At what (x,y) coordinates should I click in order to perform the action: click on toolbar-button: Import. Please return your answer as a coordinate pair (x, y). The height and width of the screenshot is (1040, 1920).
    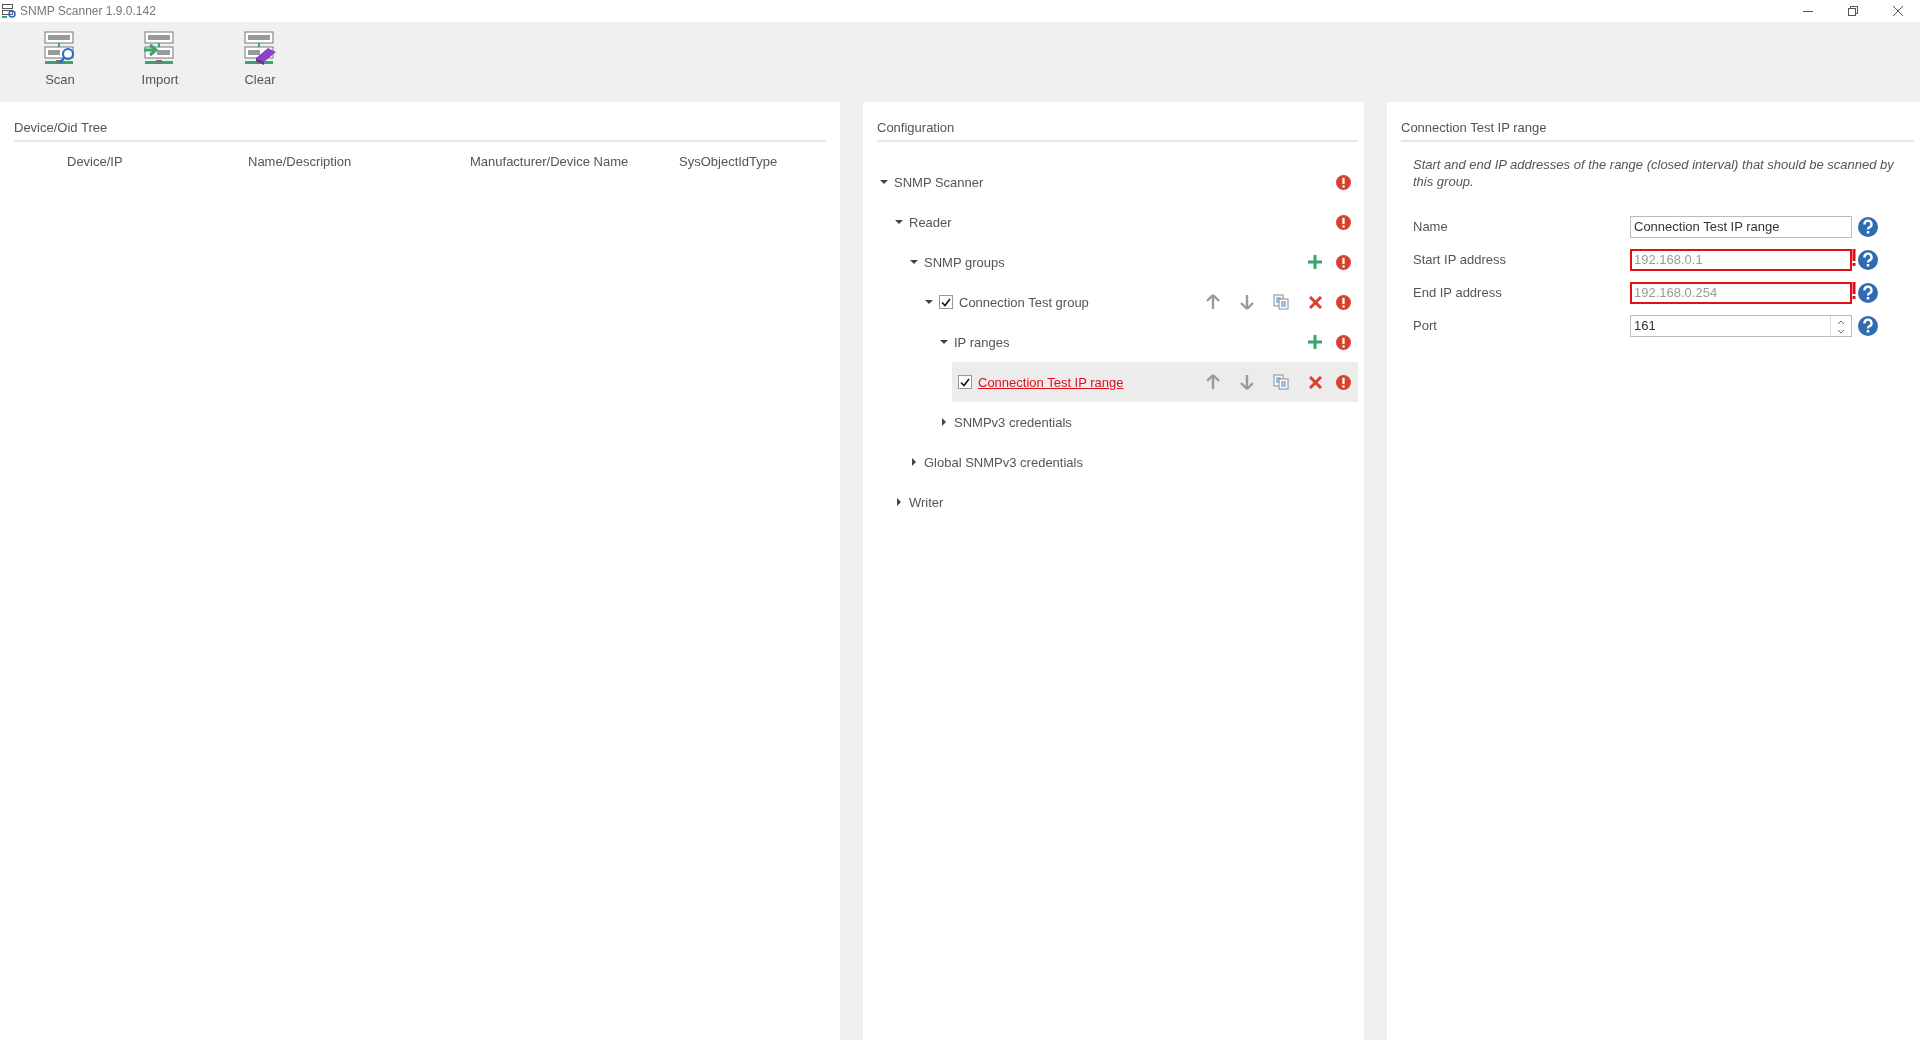
    Looking at the image, I should click on (160, 58).